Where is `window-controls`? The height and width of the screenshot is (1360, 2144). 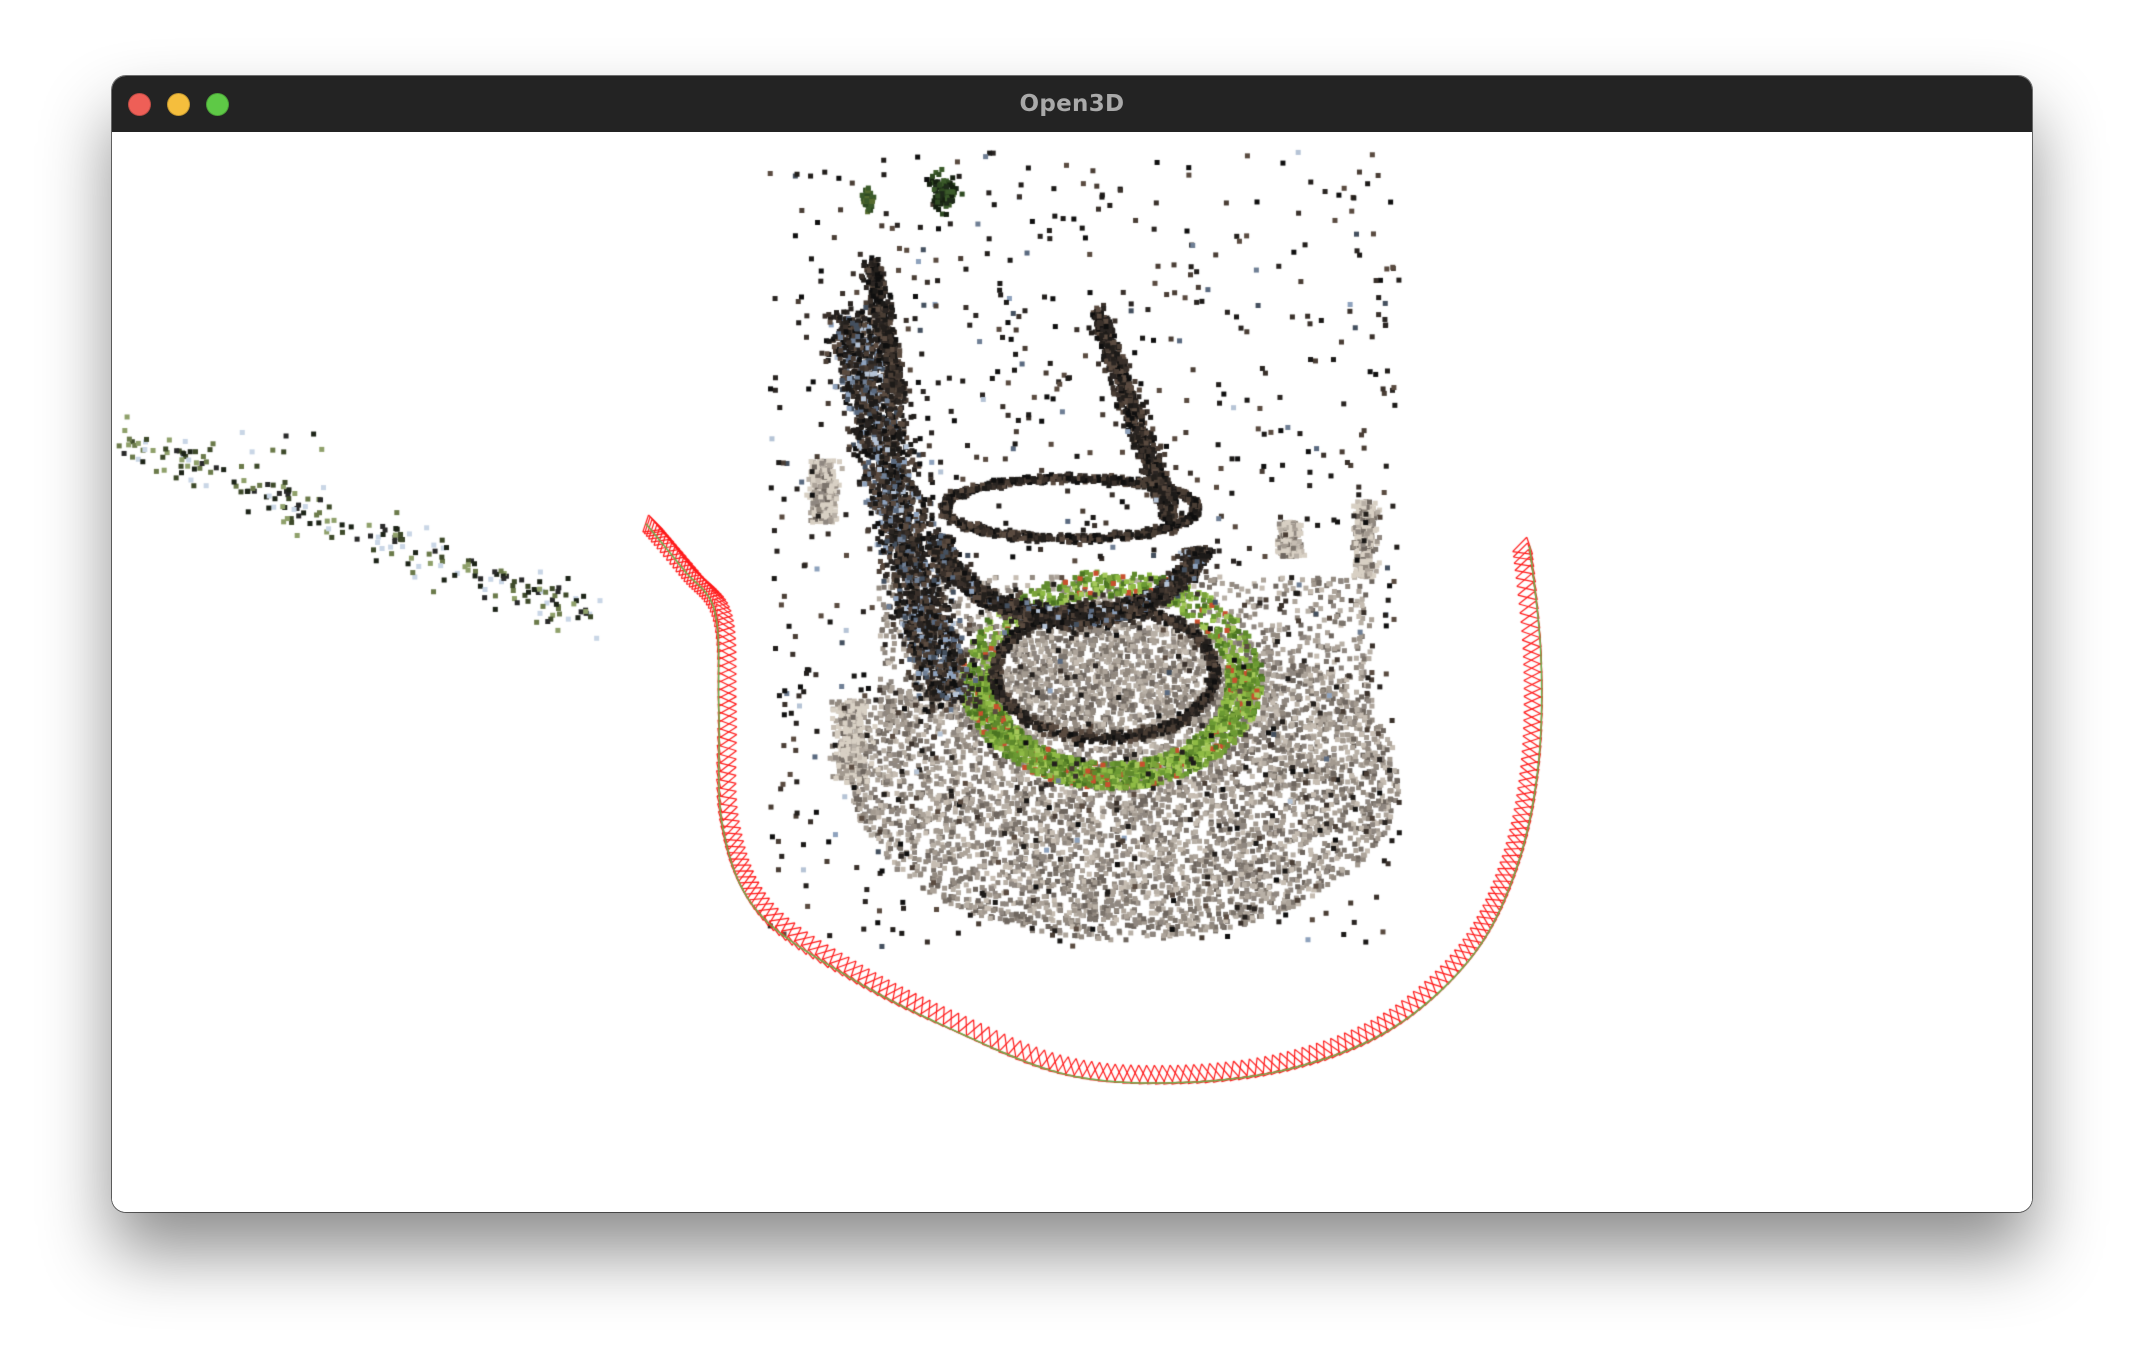 window-controls is located at coordinates (178, 104).